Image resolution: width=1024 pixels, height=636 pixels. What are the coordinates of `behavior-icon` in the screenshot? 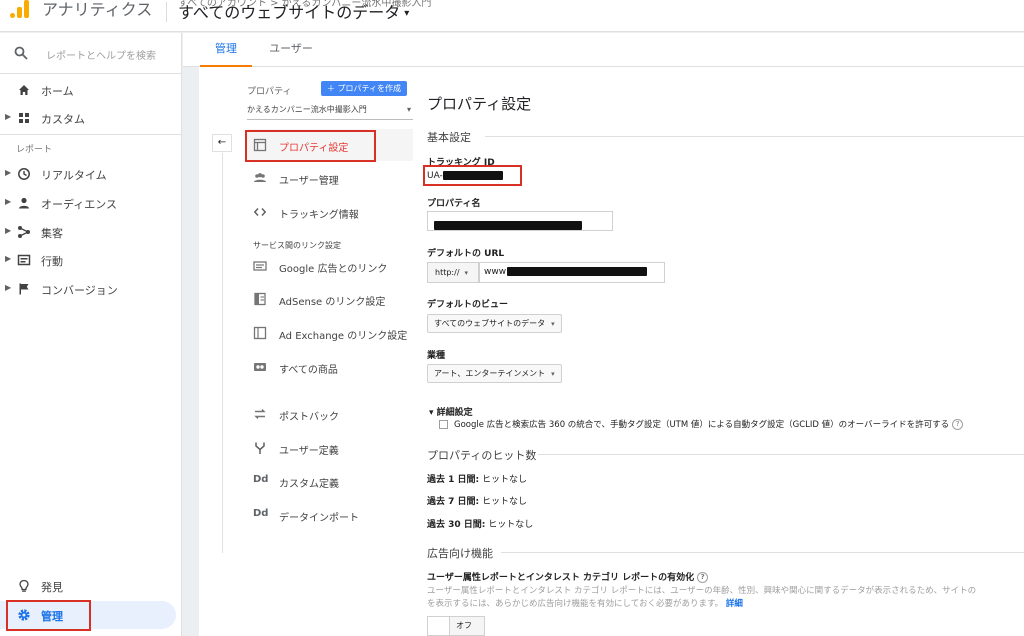 It's located at (24, 260).